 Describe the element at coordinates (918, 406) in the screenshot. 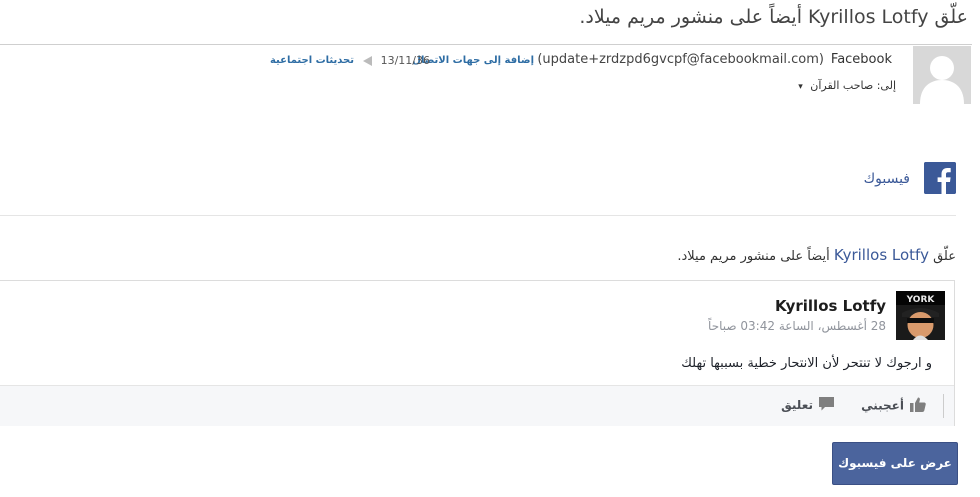

I see `like-icon` at that location.